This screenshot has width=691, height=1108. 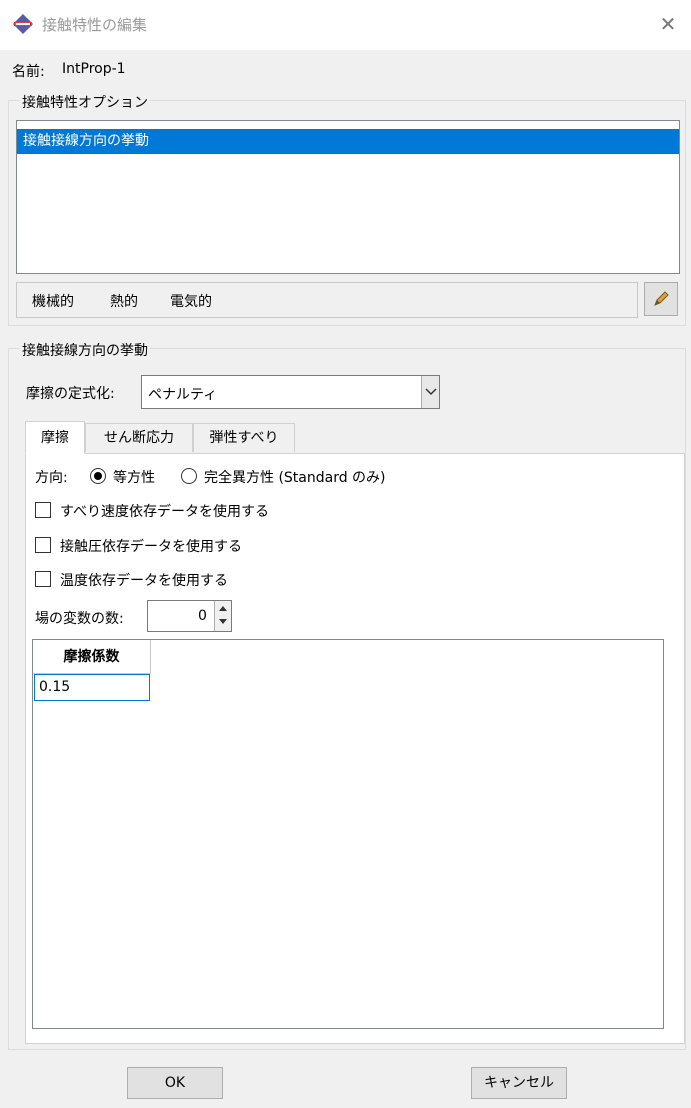 What do you see at coordinates (85, 102) in the screenshot?
I see `options-group-title: 接触特性オプション` at bounding box center [85, 102].